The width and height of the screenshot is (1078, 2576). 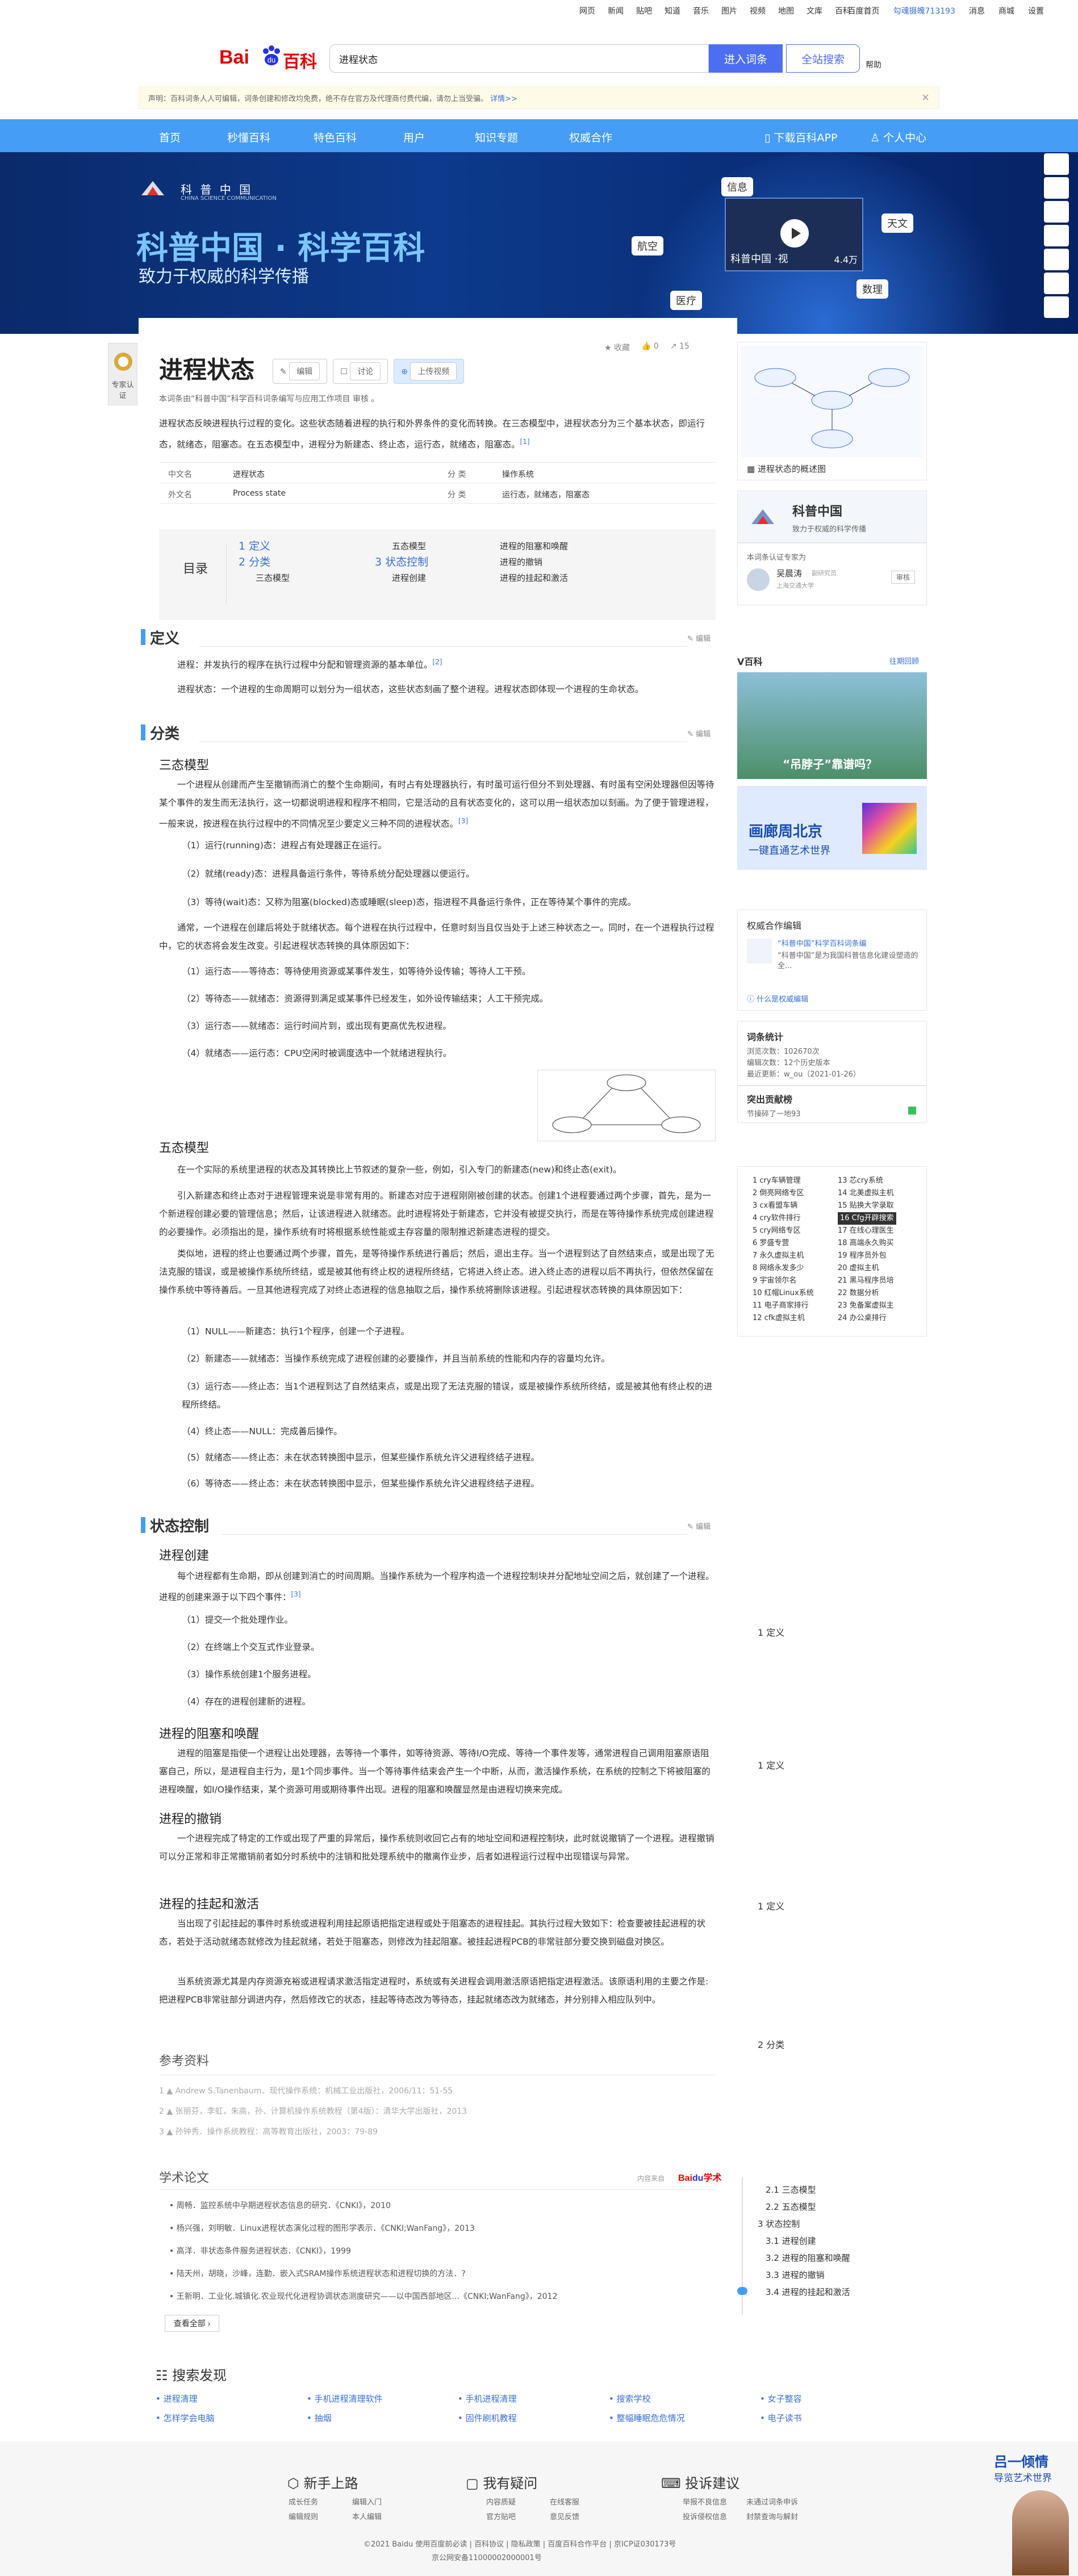 I want to click on footer-link: 编辑入门, so click(x=367, y=2501).